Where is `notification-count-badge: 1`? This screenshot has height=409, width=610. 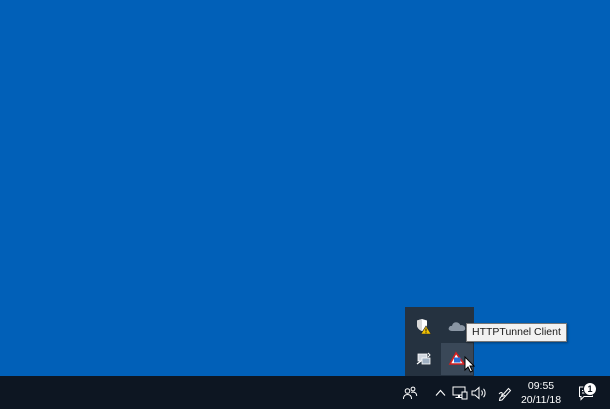 notification-count-badge: 1 is located at coordinates (590, 388).